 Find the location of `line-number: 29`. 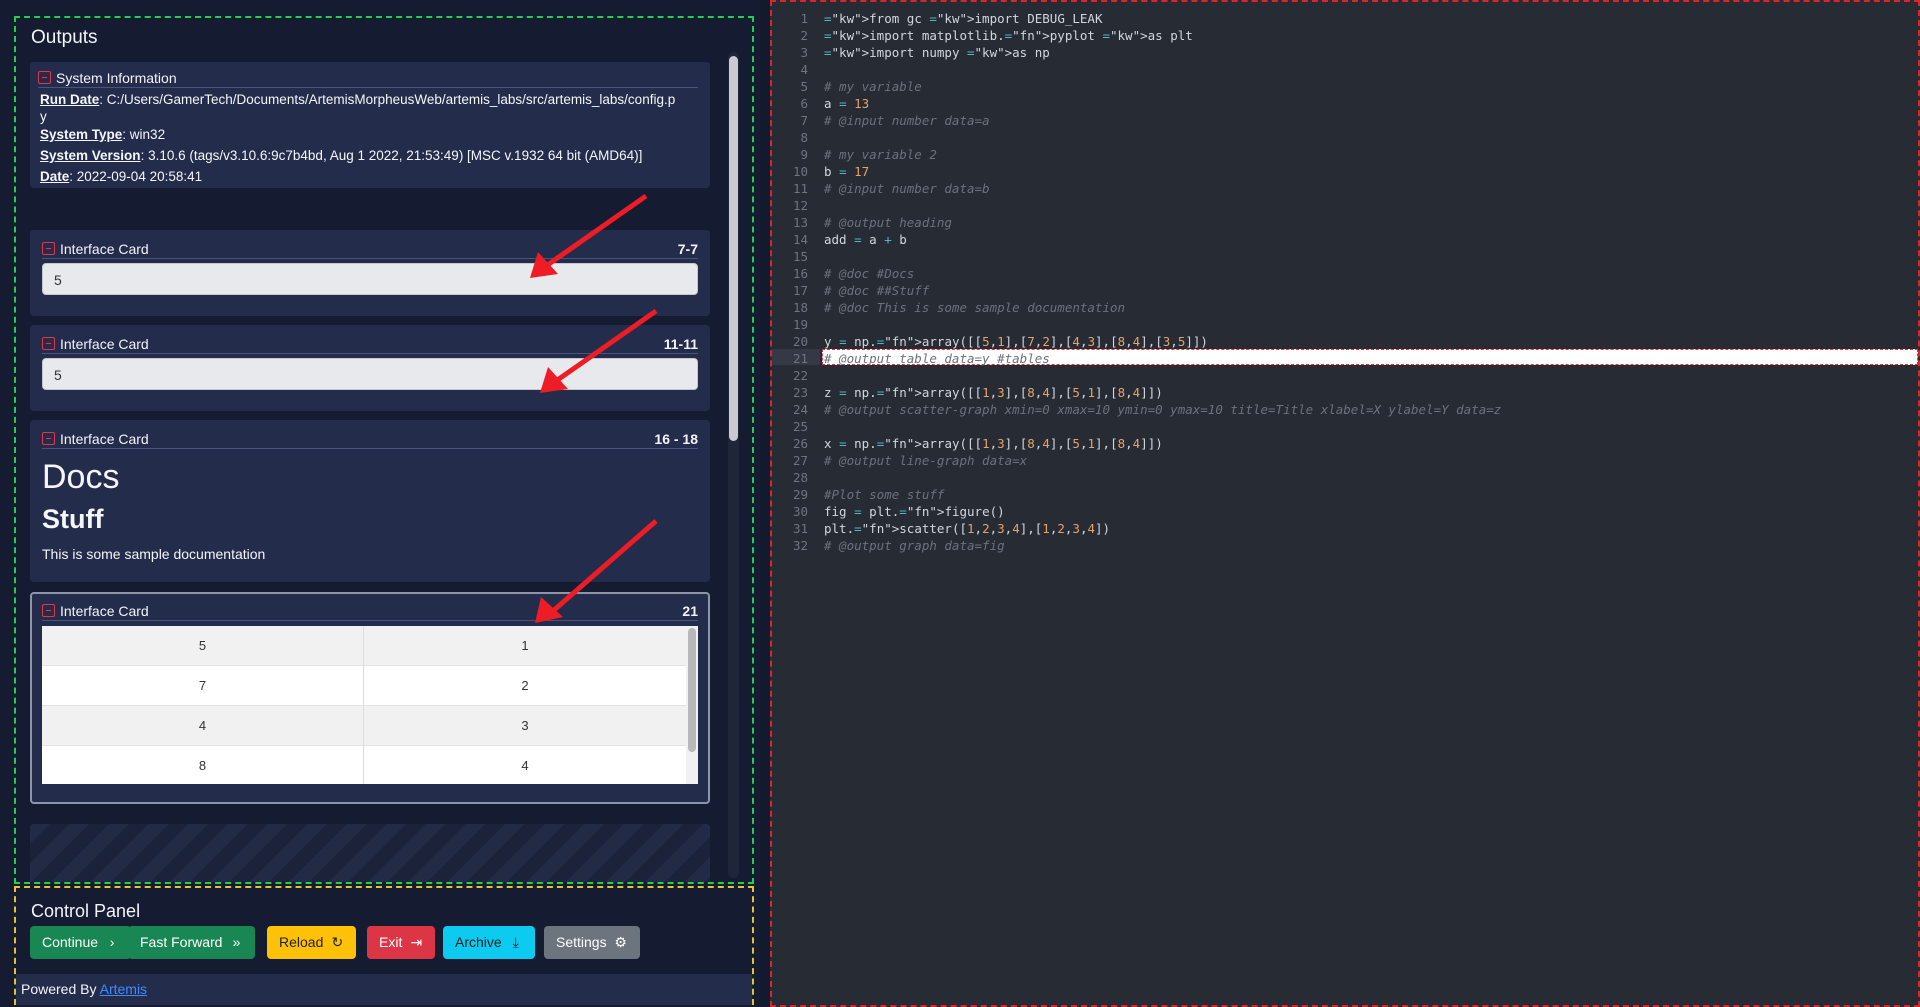

line-number: 29 is located at coordinates (800, 494).